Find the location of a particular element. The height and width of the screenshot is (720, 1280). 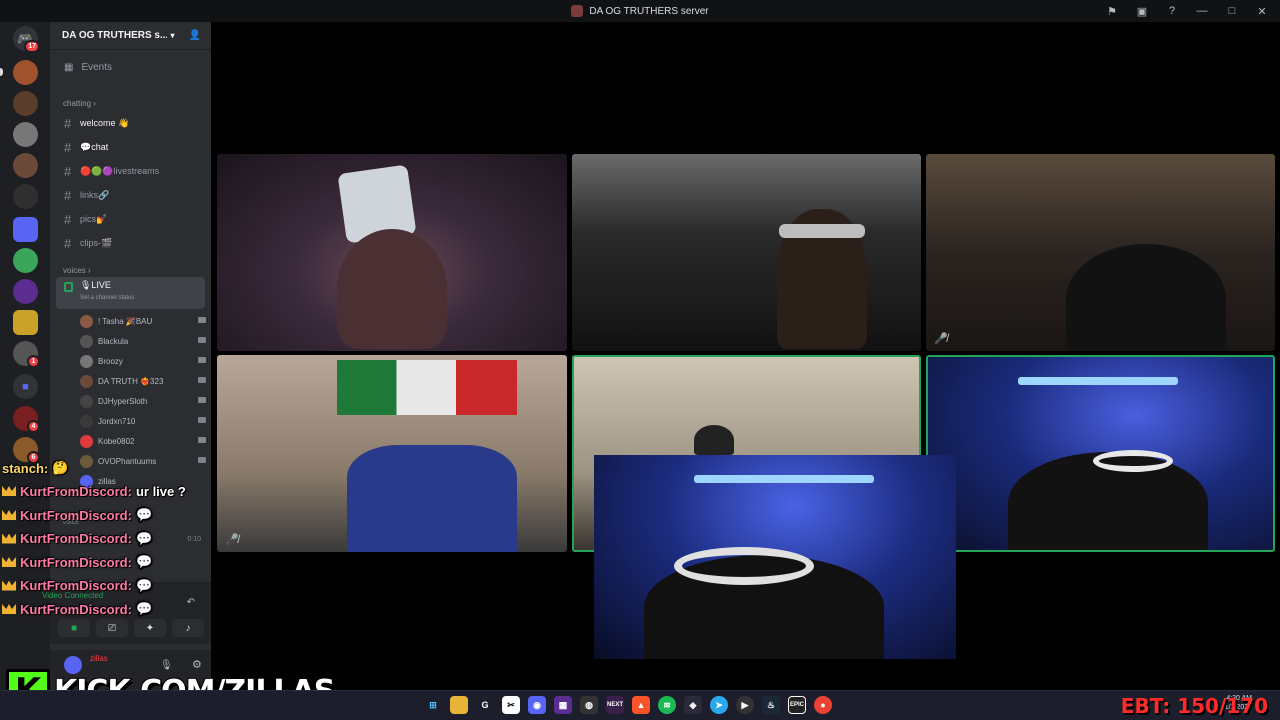

voice-user-name: ! Tasha 🎉BAU is located at coordinates (125, 321).